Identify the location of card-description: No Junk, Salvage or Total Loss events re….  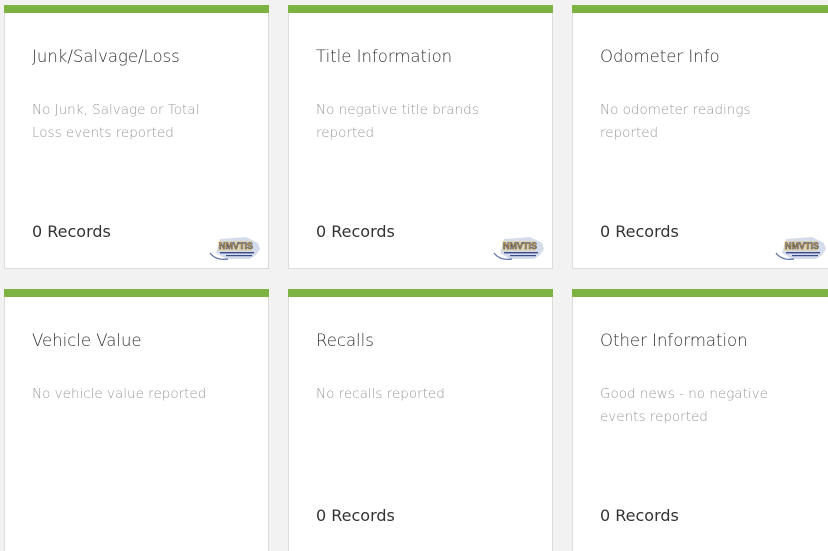
(116, 121).